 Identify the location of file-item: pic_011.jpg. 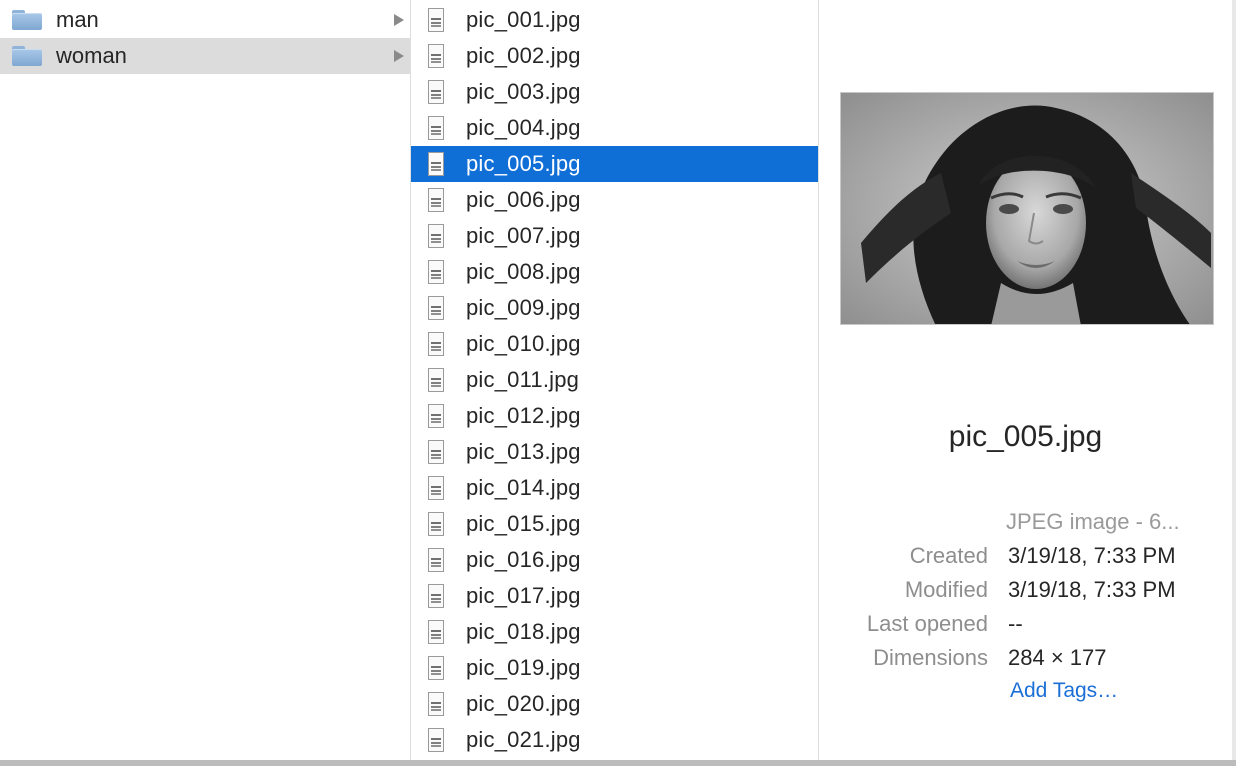
(614, 380).